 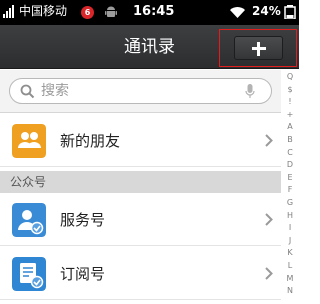 I want to click on index-letter-dollar: $, so click(x=290, y=90).